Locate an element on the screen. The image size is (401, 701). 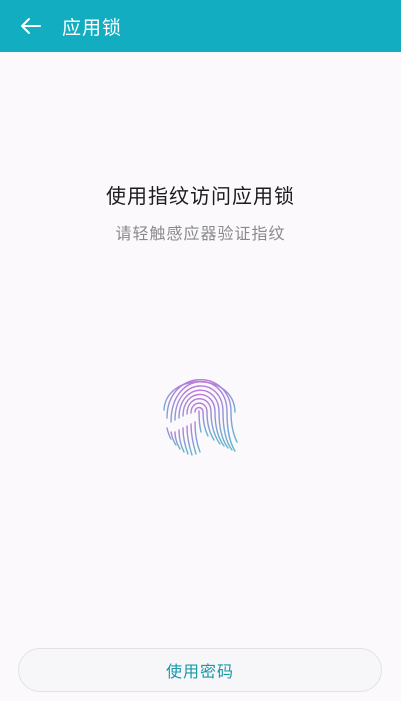
fingerprint-icon is located at coordinates (199, 412).